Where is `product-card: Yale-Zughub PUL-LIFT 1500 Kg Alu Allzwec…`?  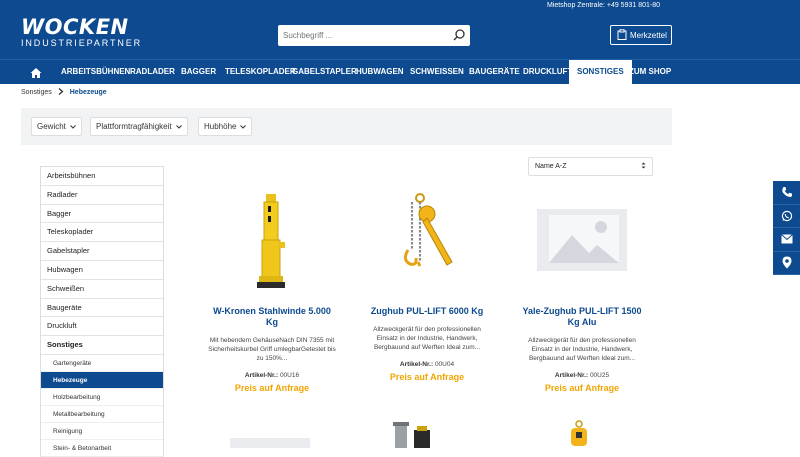 product-card: Yale-Zughub PUL-LIFT 1500 Kg Alu Allzwec… is located at coordinates (582, 291).